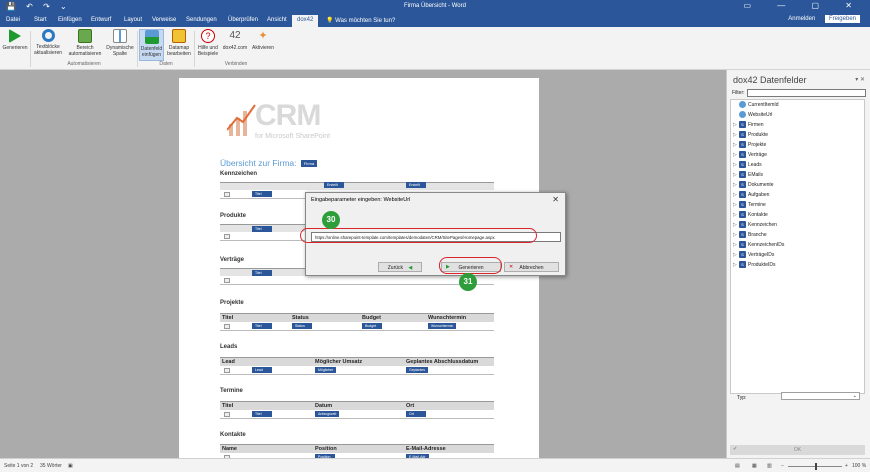 The width and height of the screenshot is (870, 472). I want to click on tab-ansicht: Ansicht, so click(277, 20).